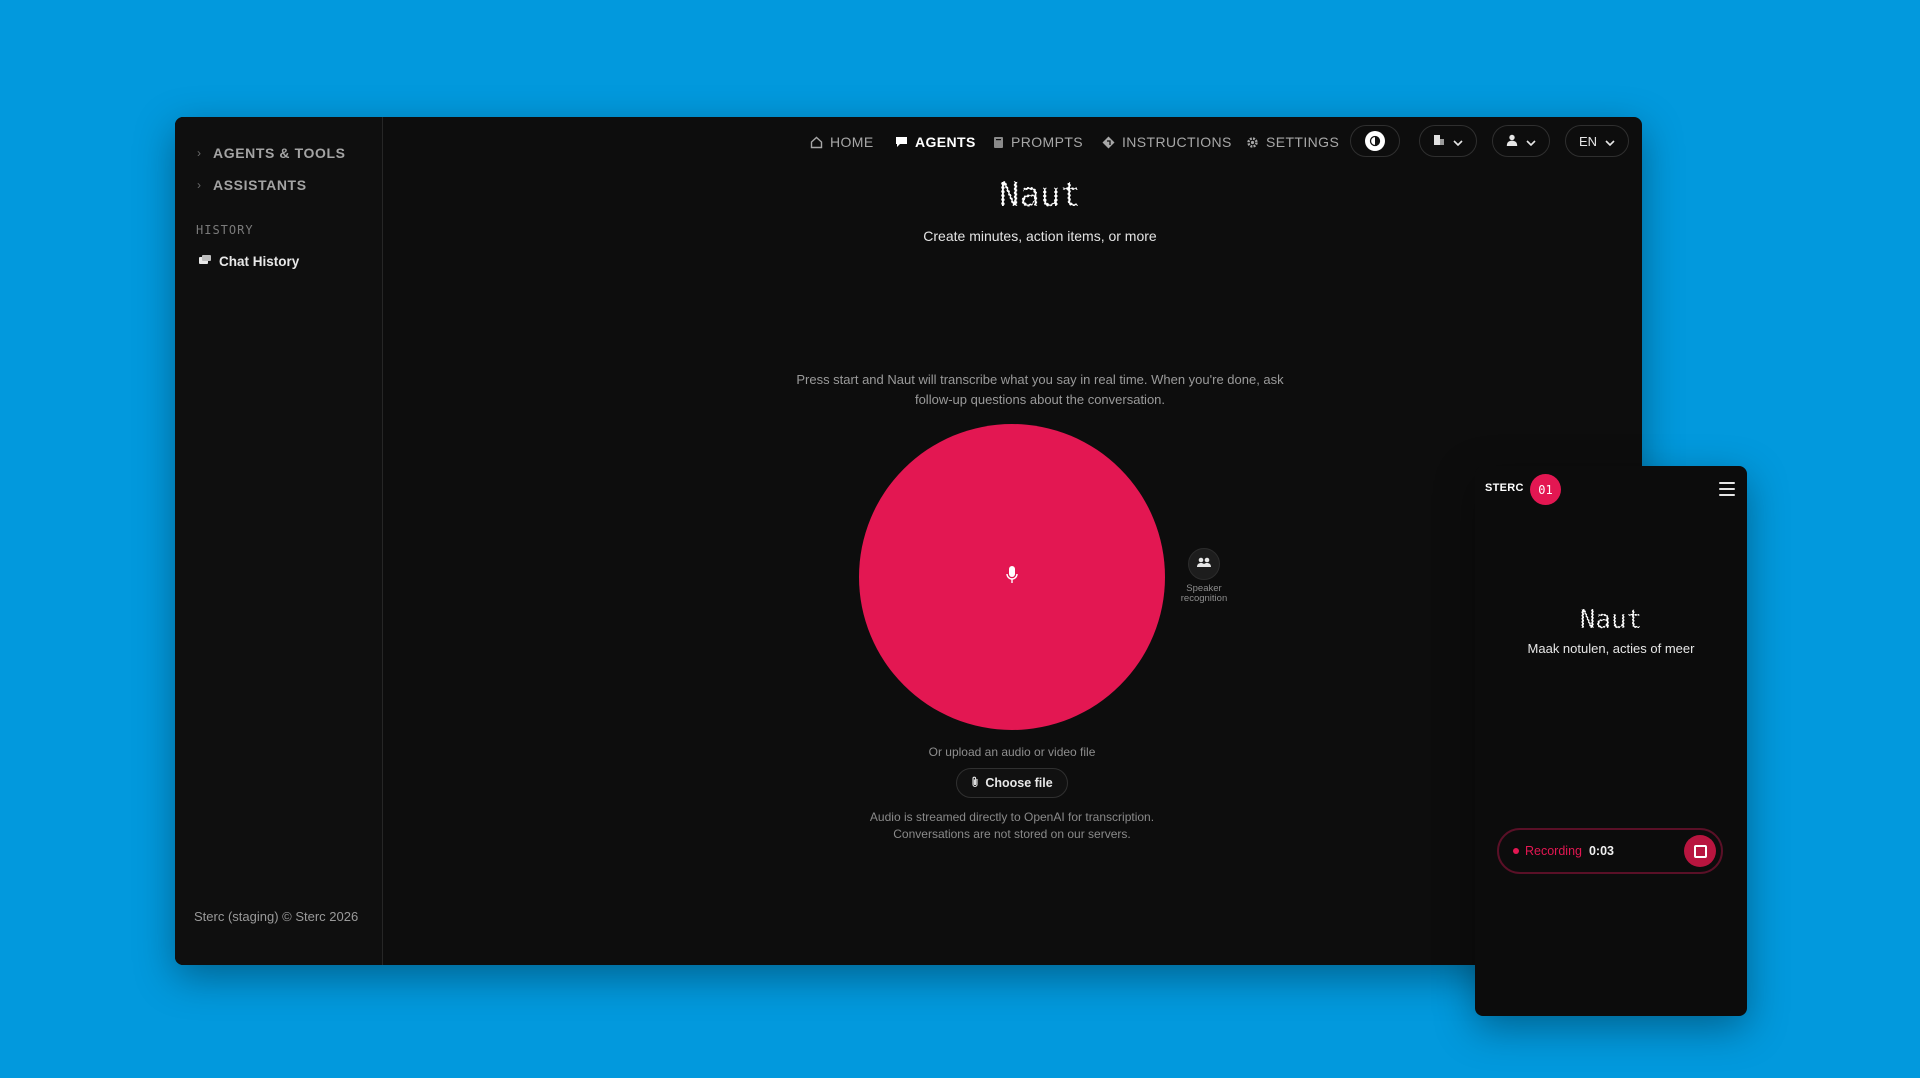 This screenshot has width=1920, height=1078. Describe the element at coordinates (1727, 489) in the screenshot. I see `menu-icon` at that location.